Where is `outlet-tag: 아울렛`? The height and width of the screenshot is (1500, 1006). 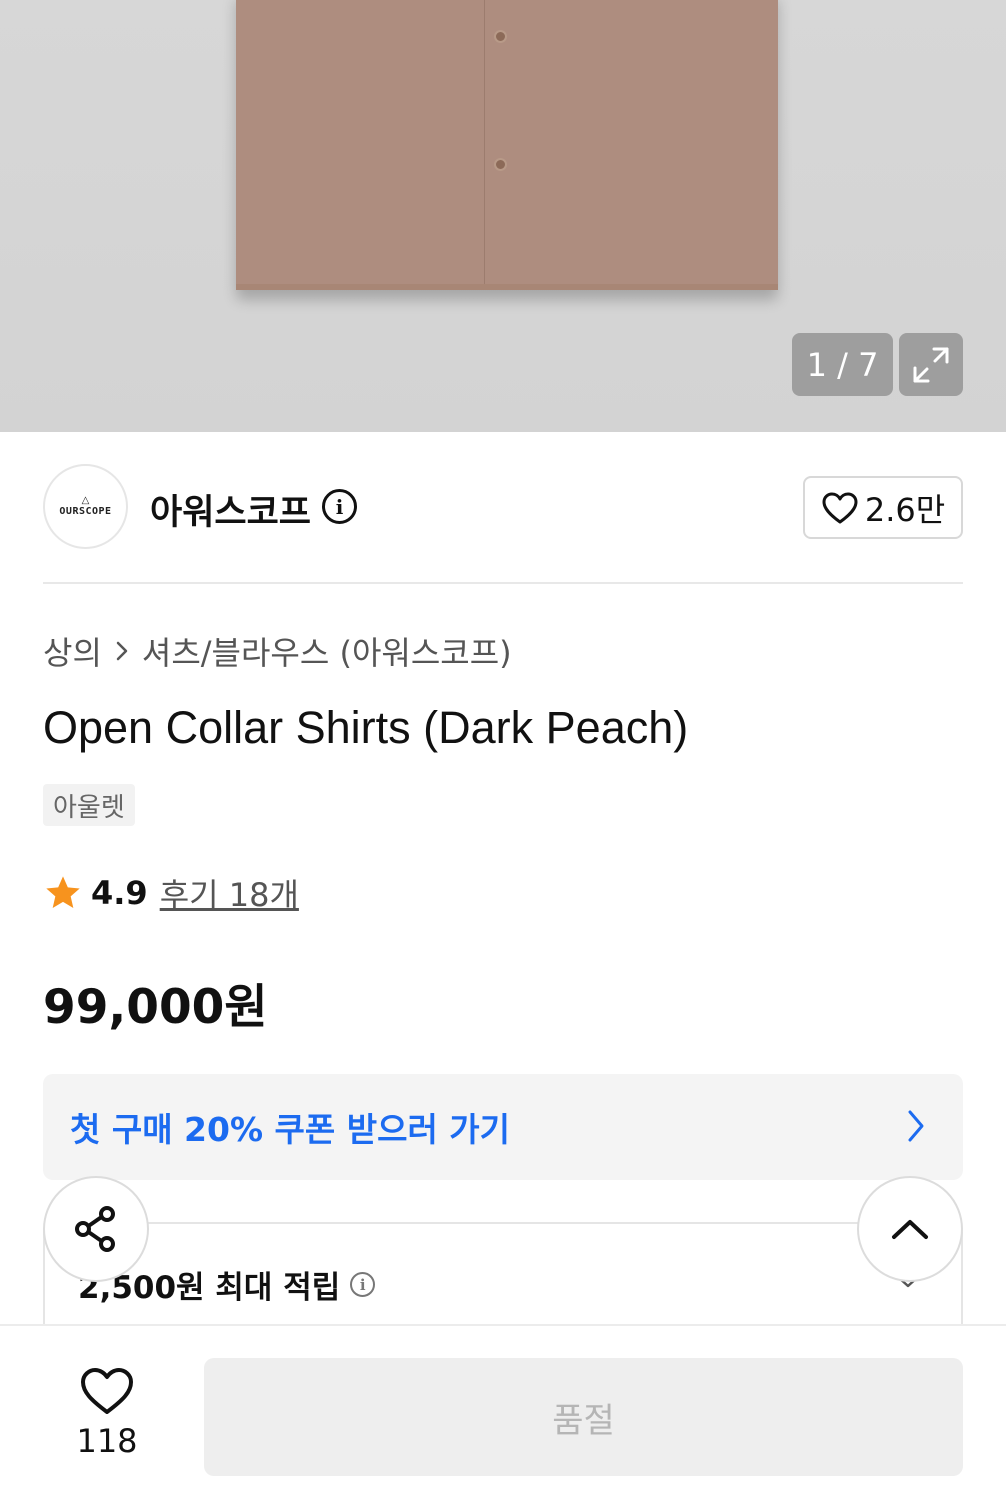
outlet-tag: 아울렛 is located at coordinates (89, 805).